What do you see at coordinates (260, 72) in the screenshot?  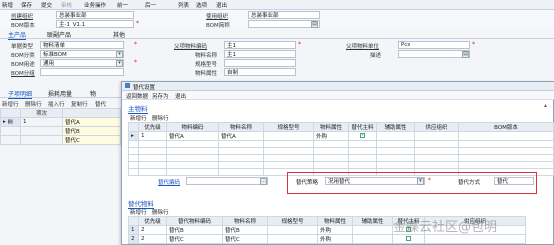 I see `material-attr-field` at bounding box center [260, 72].